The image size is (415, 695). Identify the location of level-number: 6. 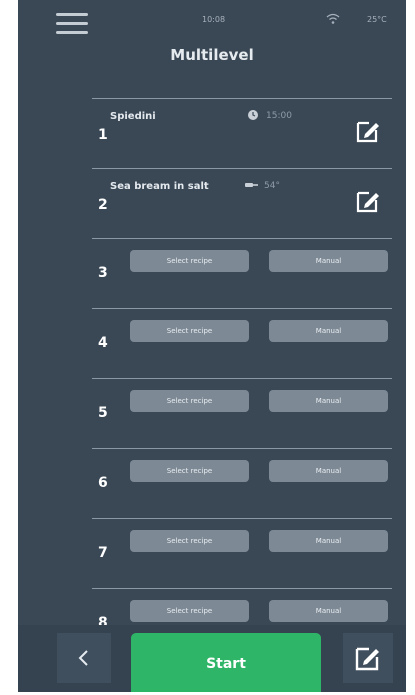
(103, 483).